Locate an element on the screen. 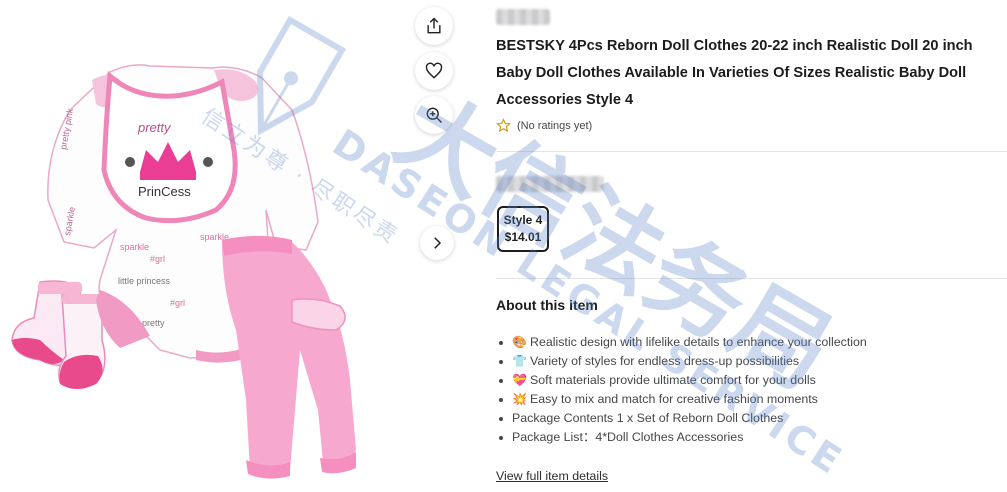 The width and height of the screenshot is (1007, 492). redacted-seller-label is located at coordinates (523, 17).